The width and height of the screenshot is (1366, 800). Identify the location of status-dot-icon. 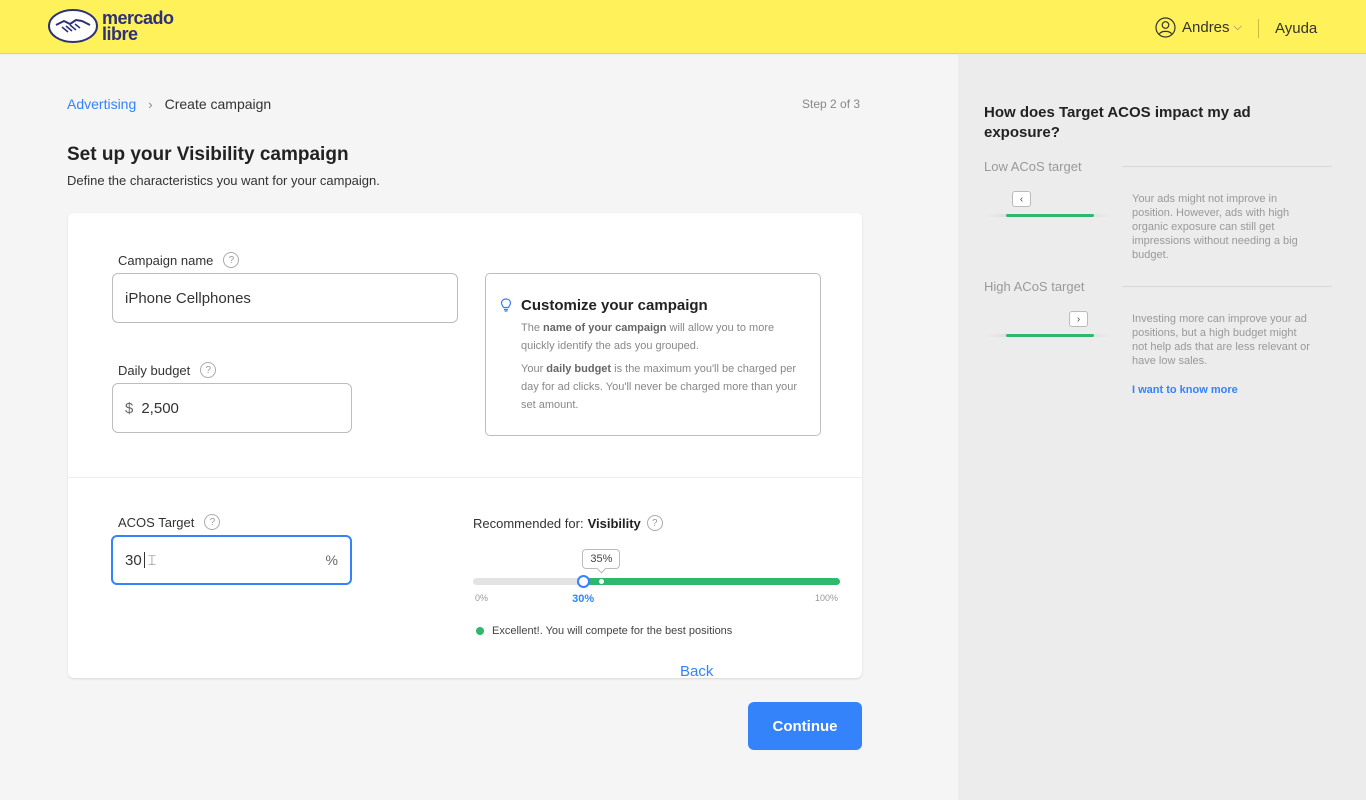
(480, 631).